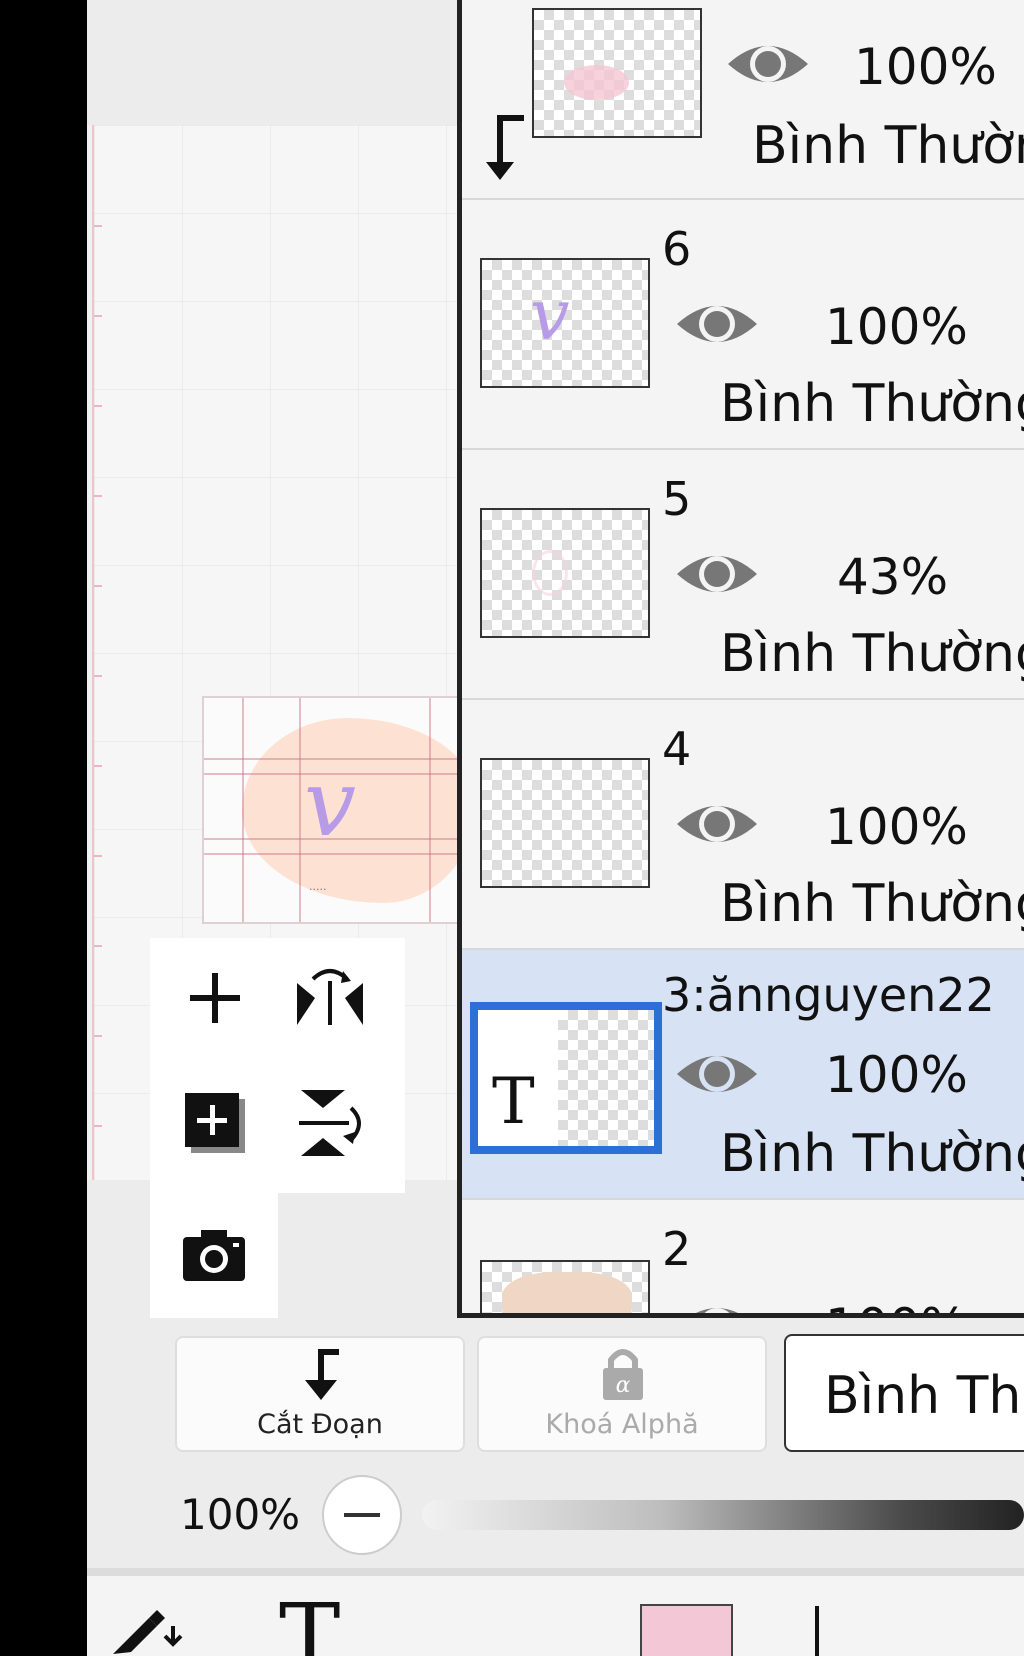 Image resolution: width=1024 pixels, height=1656 pixels. I want to click on alpha-lock-button: α Khoá Alphă, so click(622, 1394).